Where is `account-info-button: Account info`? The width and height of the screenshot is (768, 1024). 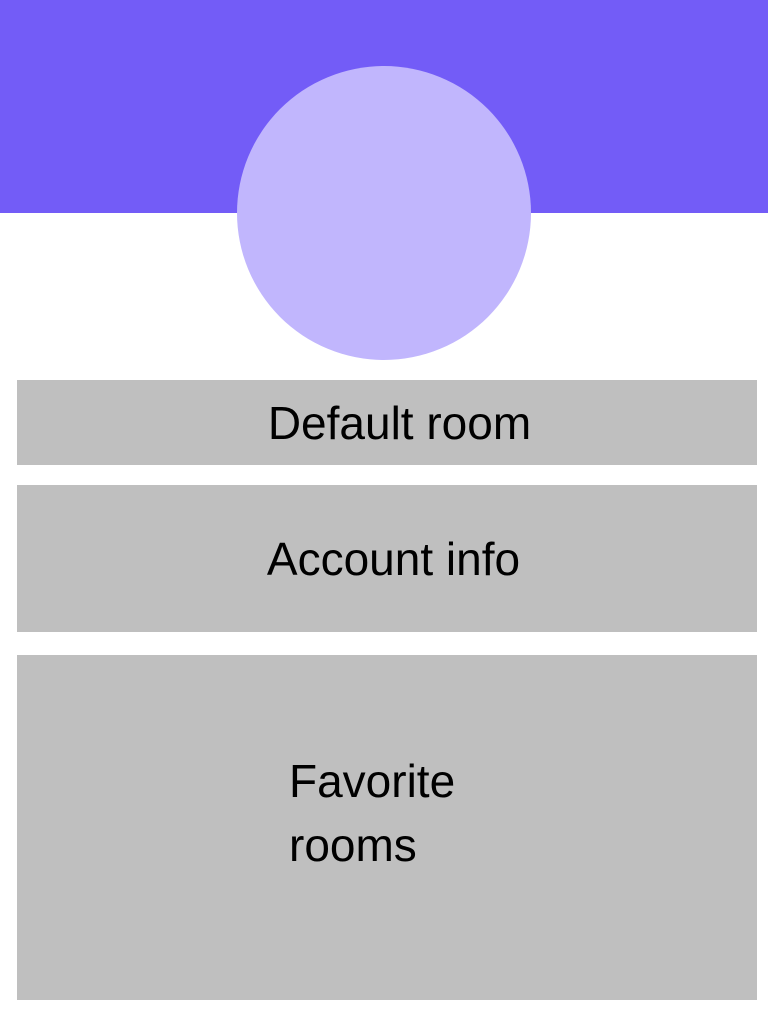
account-info-button: Account info is located at coordinates (387, 558).